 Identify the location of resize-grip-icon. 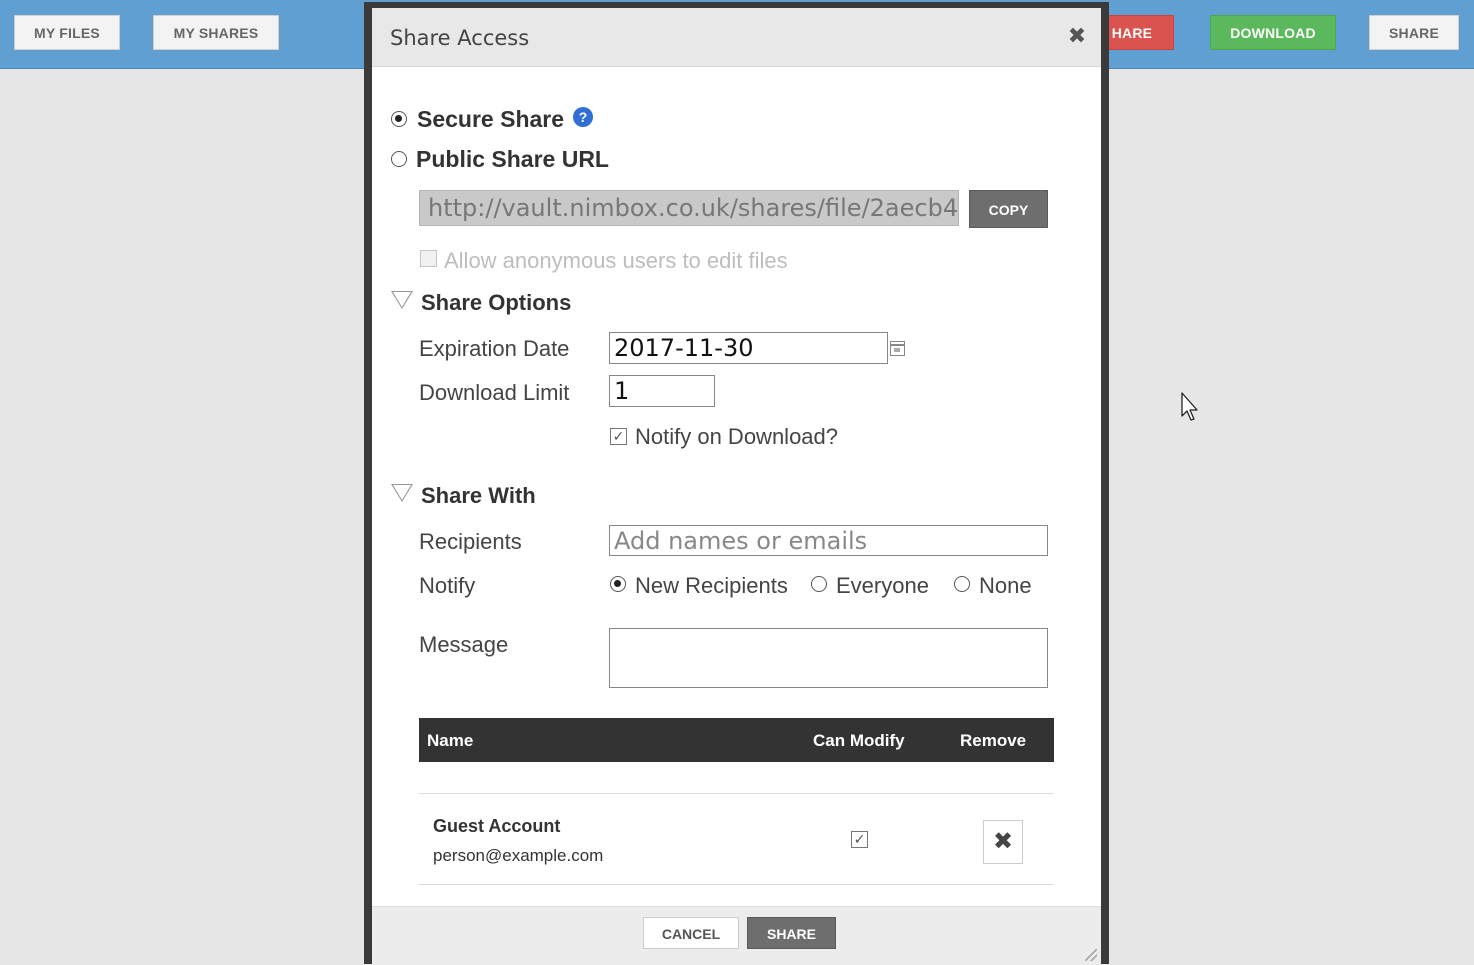
(1091, 955).